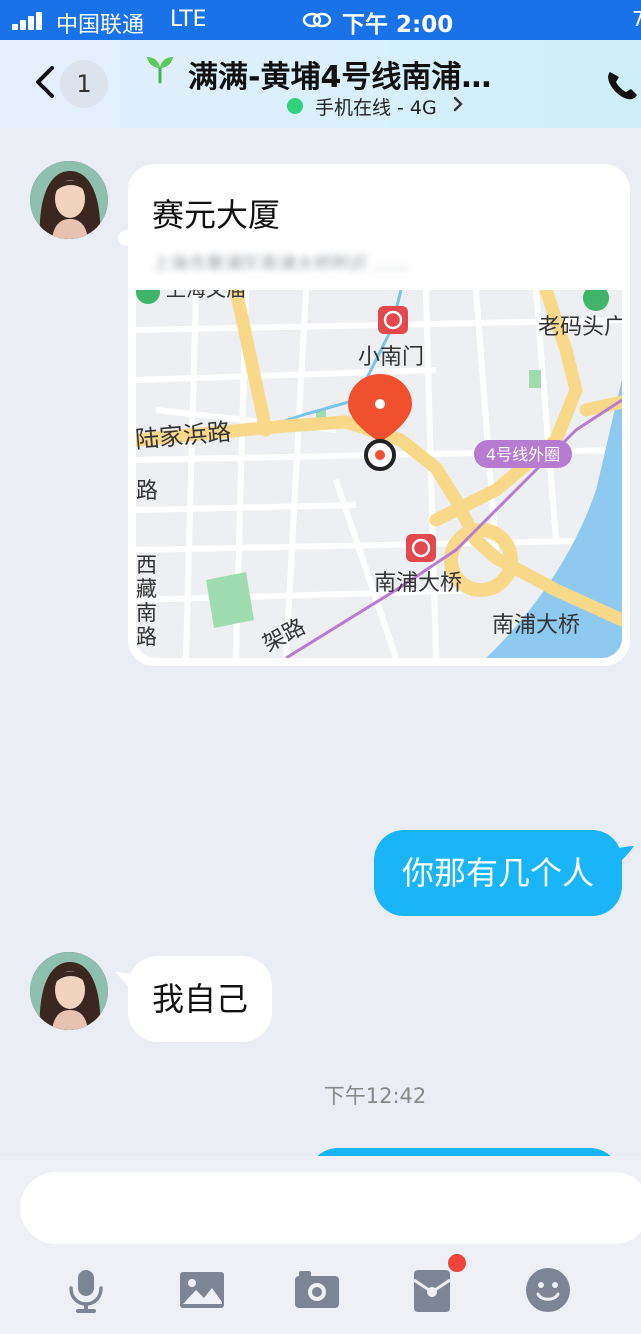 The height and width of the screenshot is (1334, 641). What do you see at coordinates (200, 999) in the screenshot?
I see `incoming-message-bubble: 我自己` at bounding box center [200, 999].